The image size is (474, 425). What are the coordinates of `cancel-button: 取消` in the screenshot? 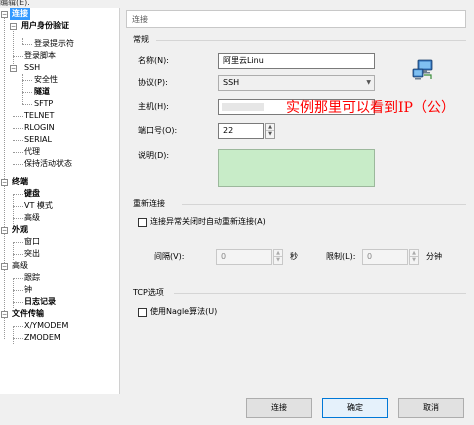 It's located at (431, 408).